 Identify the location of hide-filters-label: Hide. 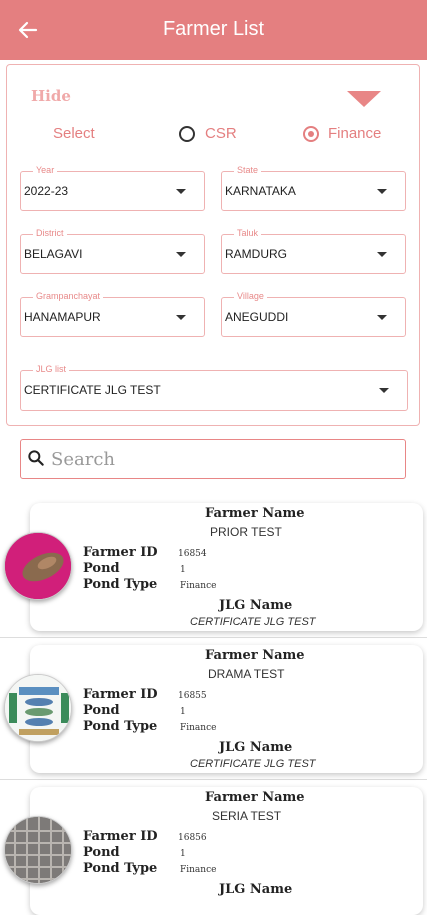
(51, 96).